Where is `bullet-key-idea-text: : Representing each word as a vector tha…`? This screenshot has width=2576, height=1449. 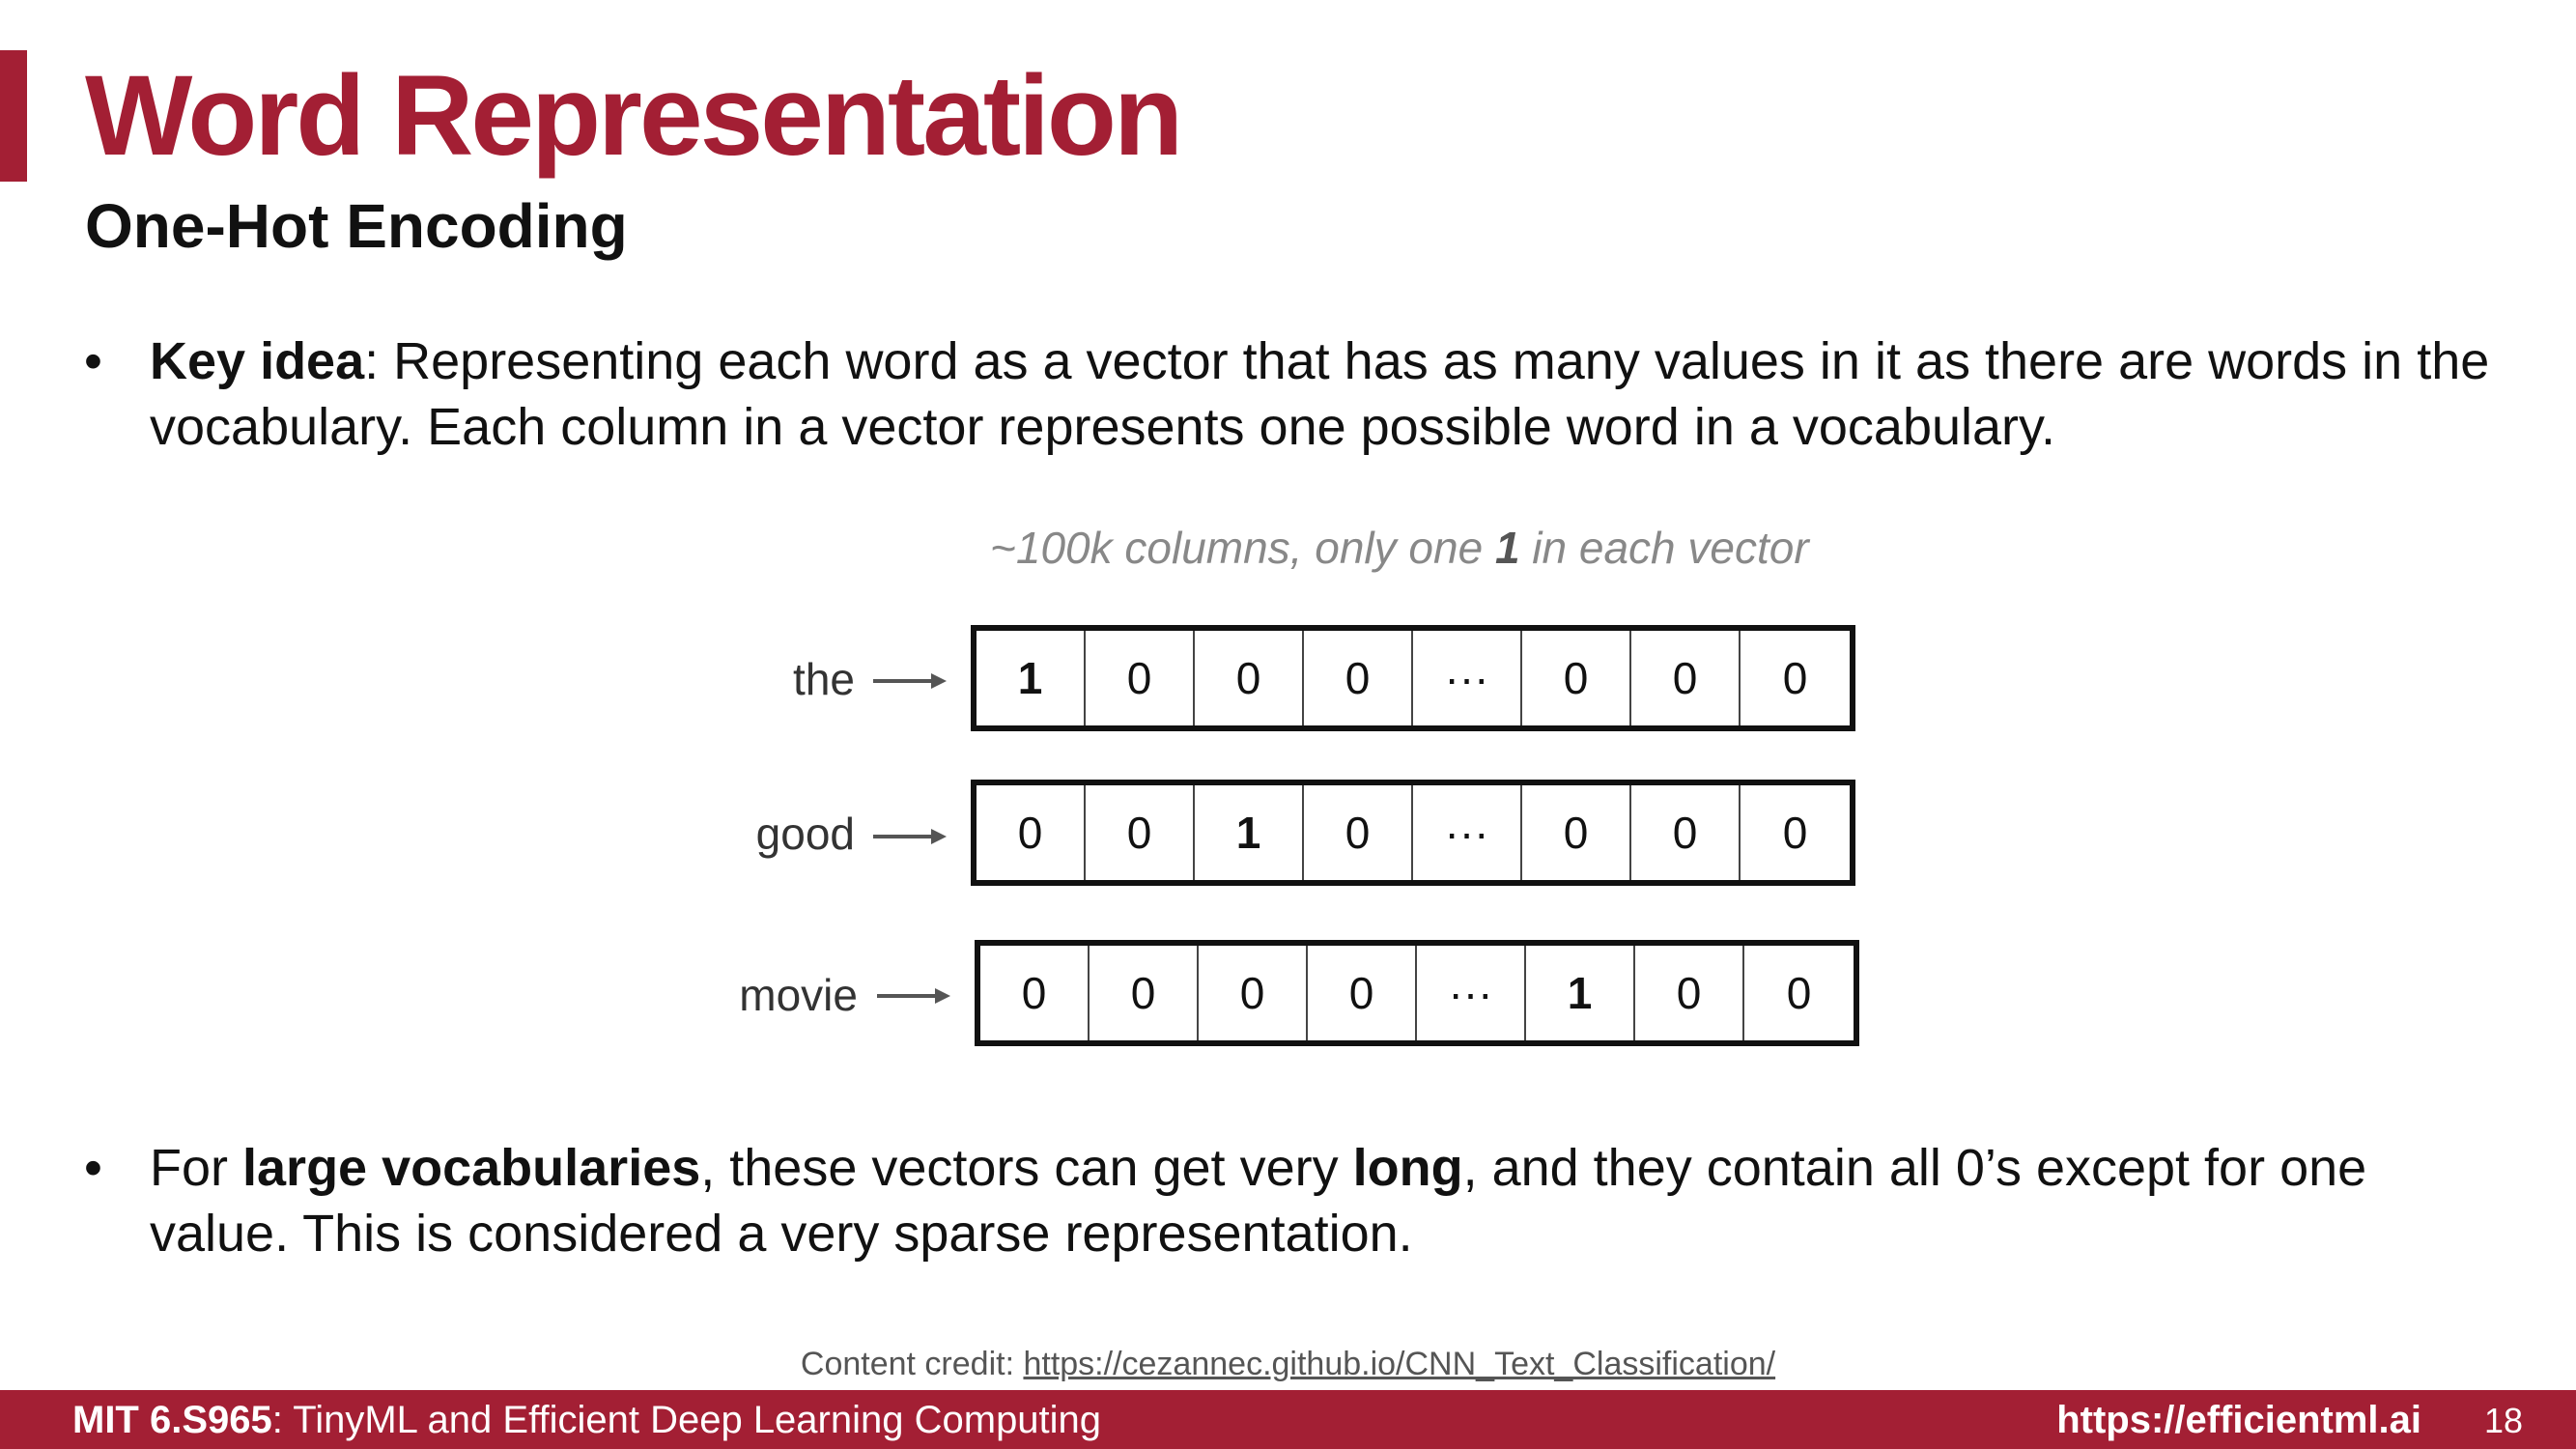
bullet-key-idea-text: : Representing each word as a vector tha… is located at coordinates (1320, 394).